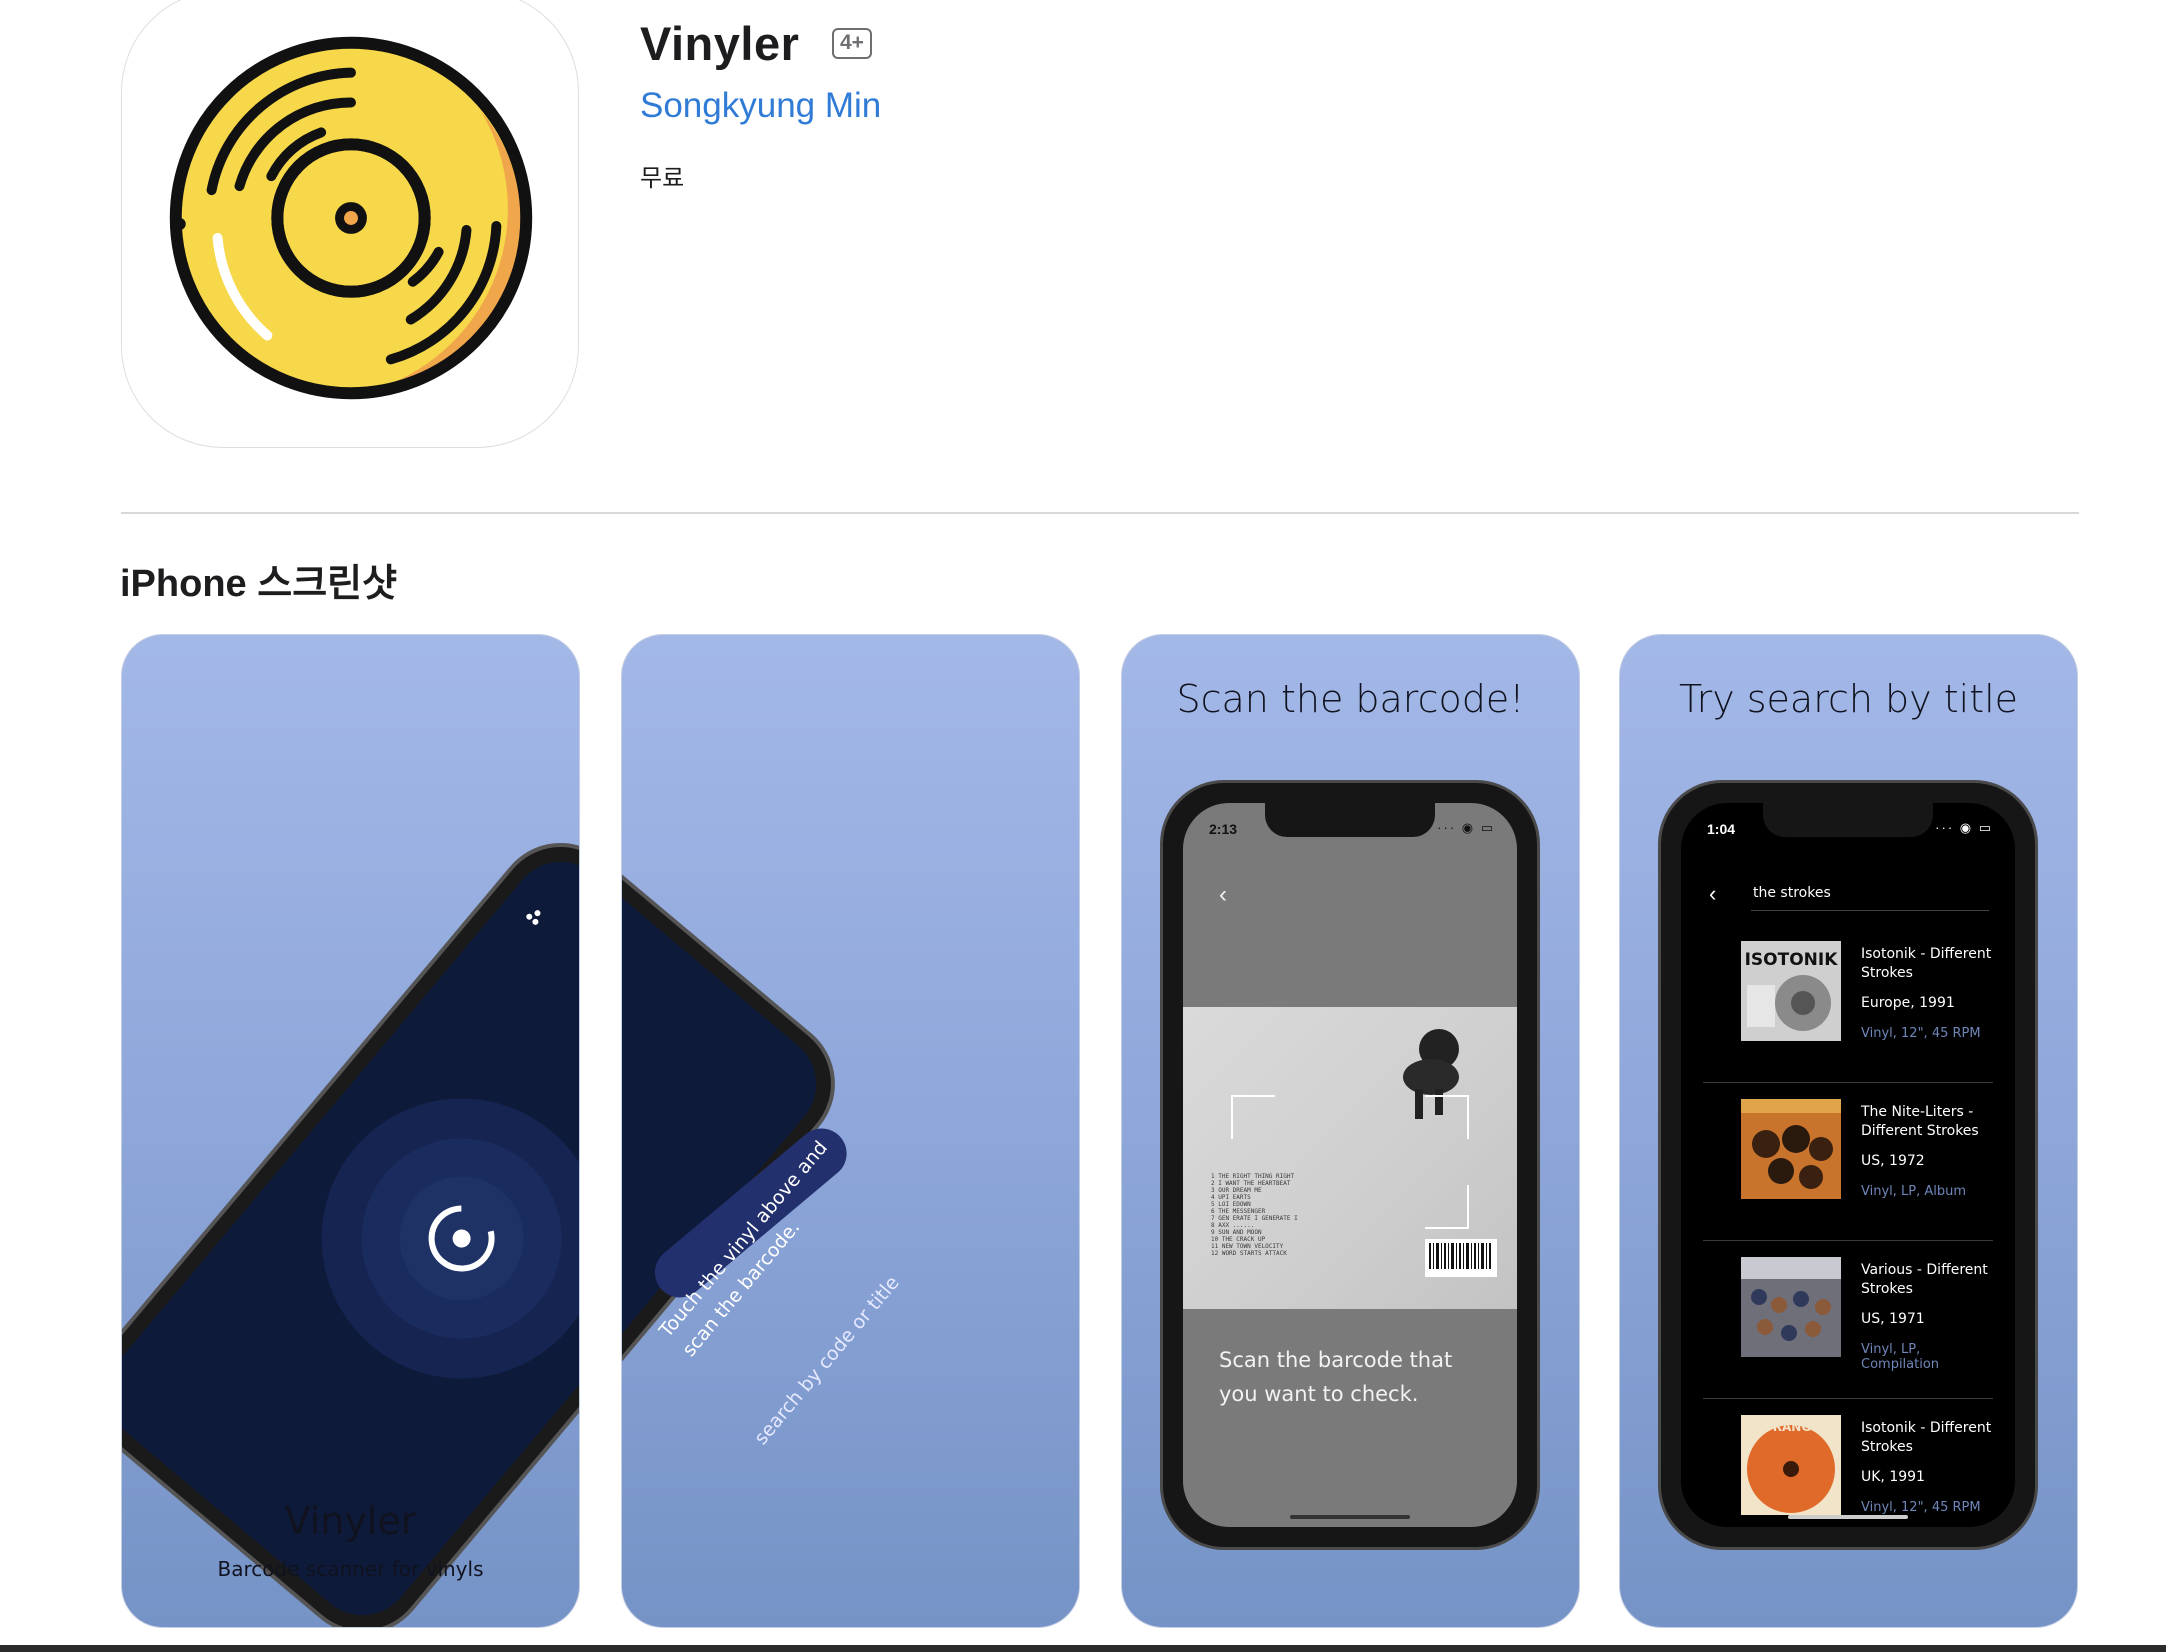 The width and height of the screenshot is (2166, 1652). Describe the element at coordinates (1254, 1218) in the screenshot. I see `track-line: 7 GEN ERATE I GENERATE I` at that location.